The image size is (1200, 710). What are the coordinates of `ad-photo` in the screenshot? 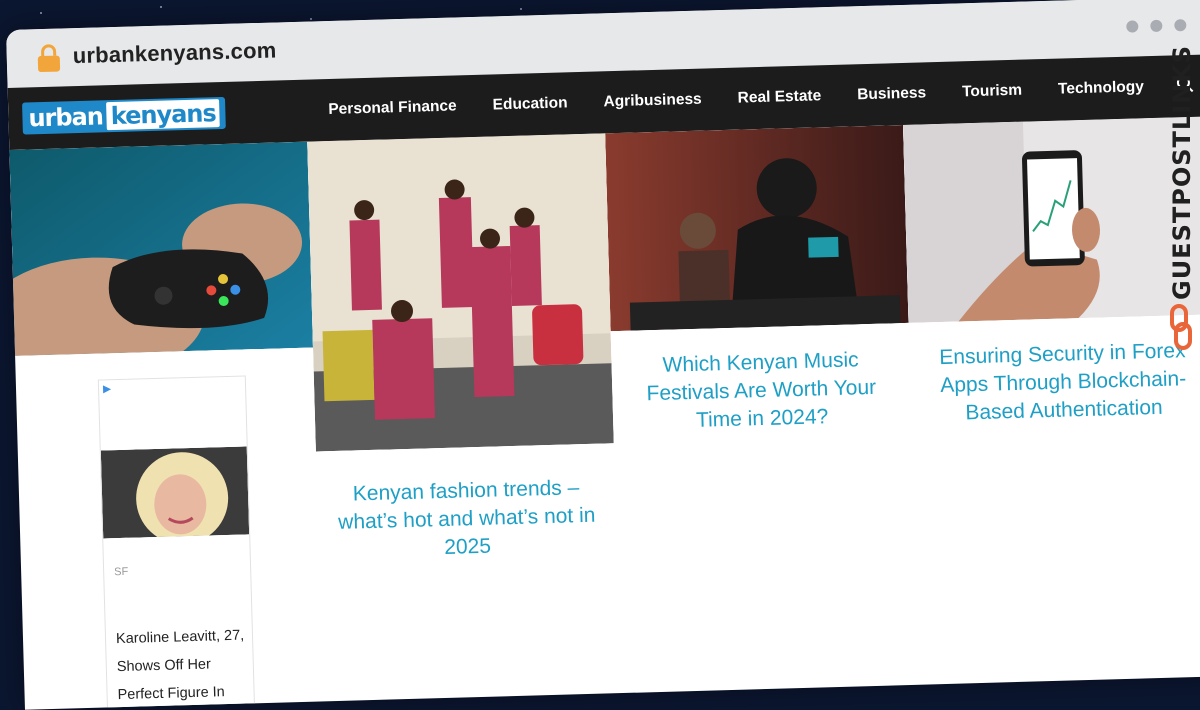 It's located at (175, 492).